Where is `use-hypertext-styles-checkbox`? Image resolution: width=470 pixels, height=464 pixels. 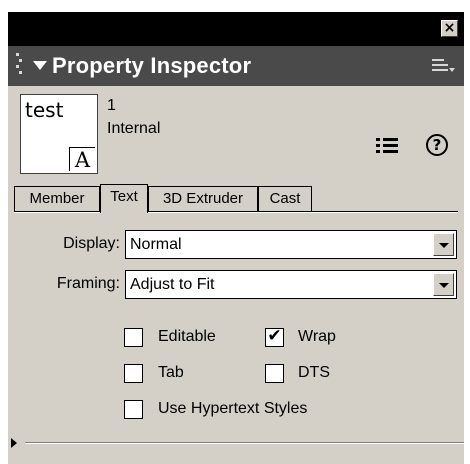
use-hypertext-styles-checkbox is located at coordinates (133, 409).